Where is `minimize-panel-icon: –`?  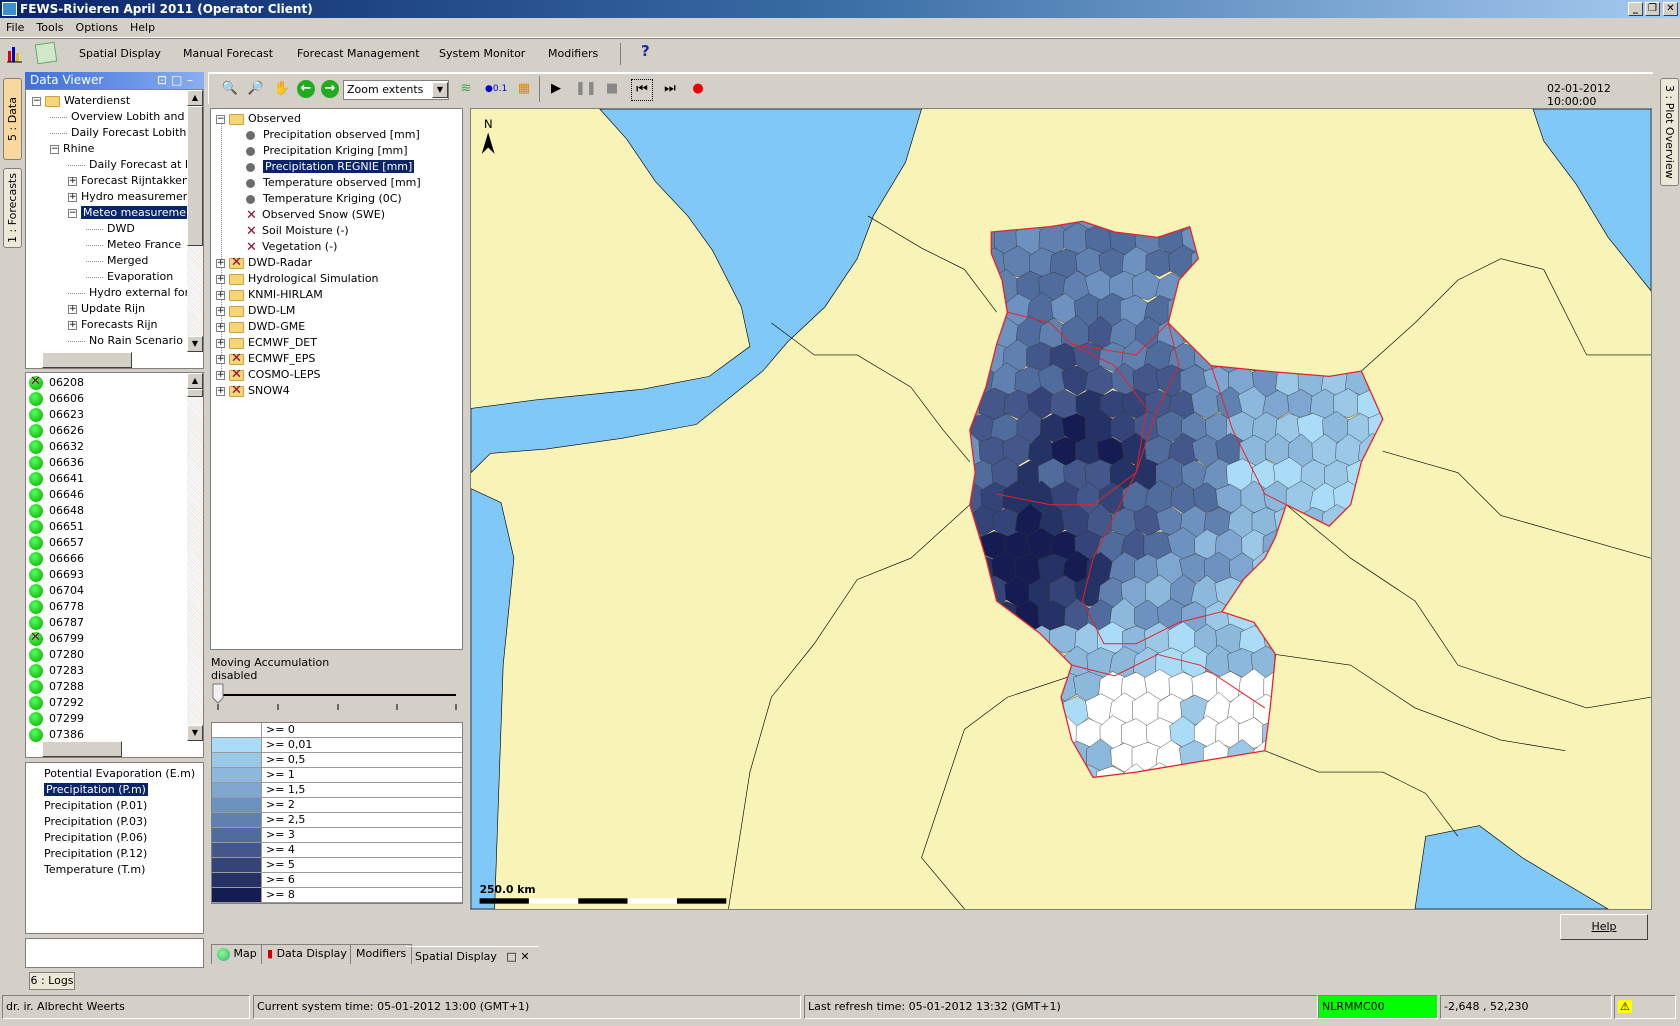
minimize-panel-icon: – is located at coordinates (190, 80).